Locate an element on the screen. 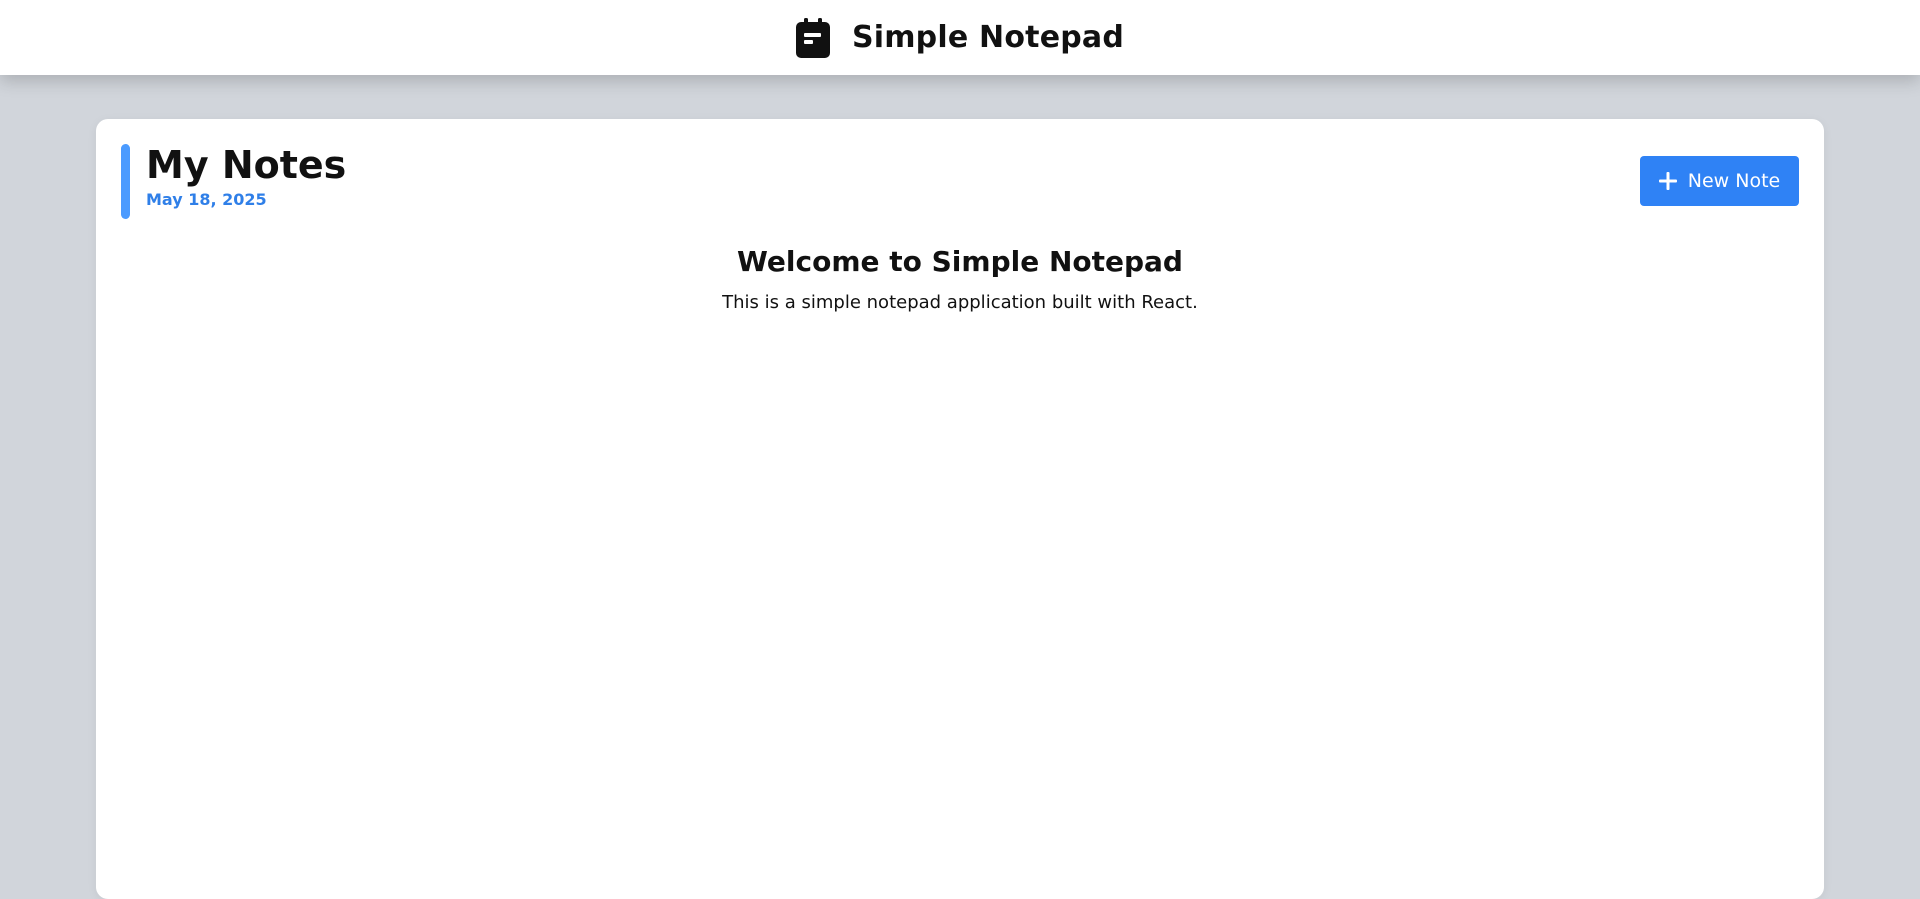 The image size is (1920, 899). new-note-button: New Note is located at coordinates (1719, 181).